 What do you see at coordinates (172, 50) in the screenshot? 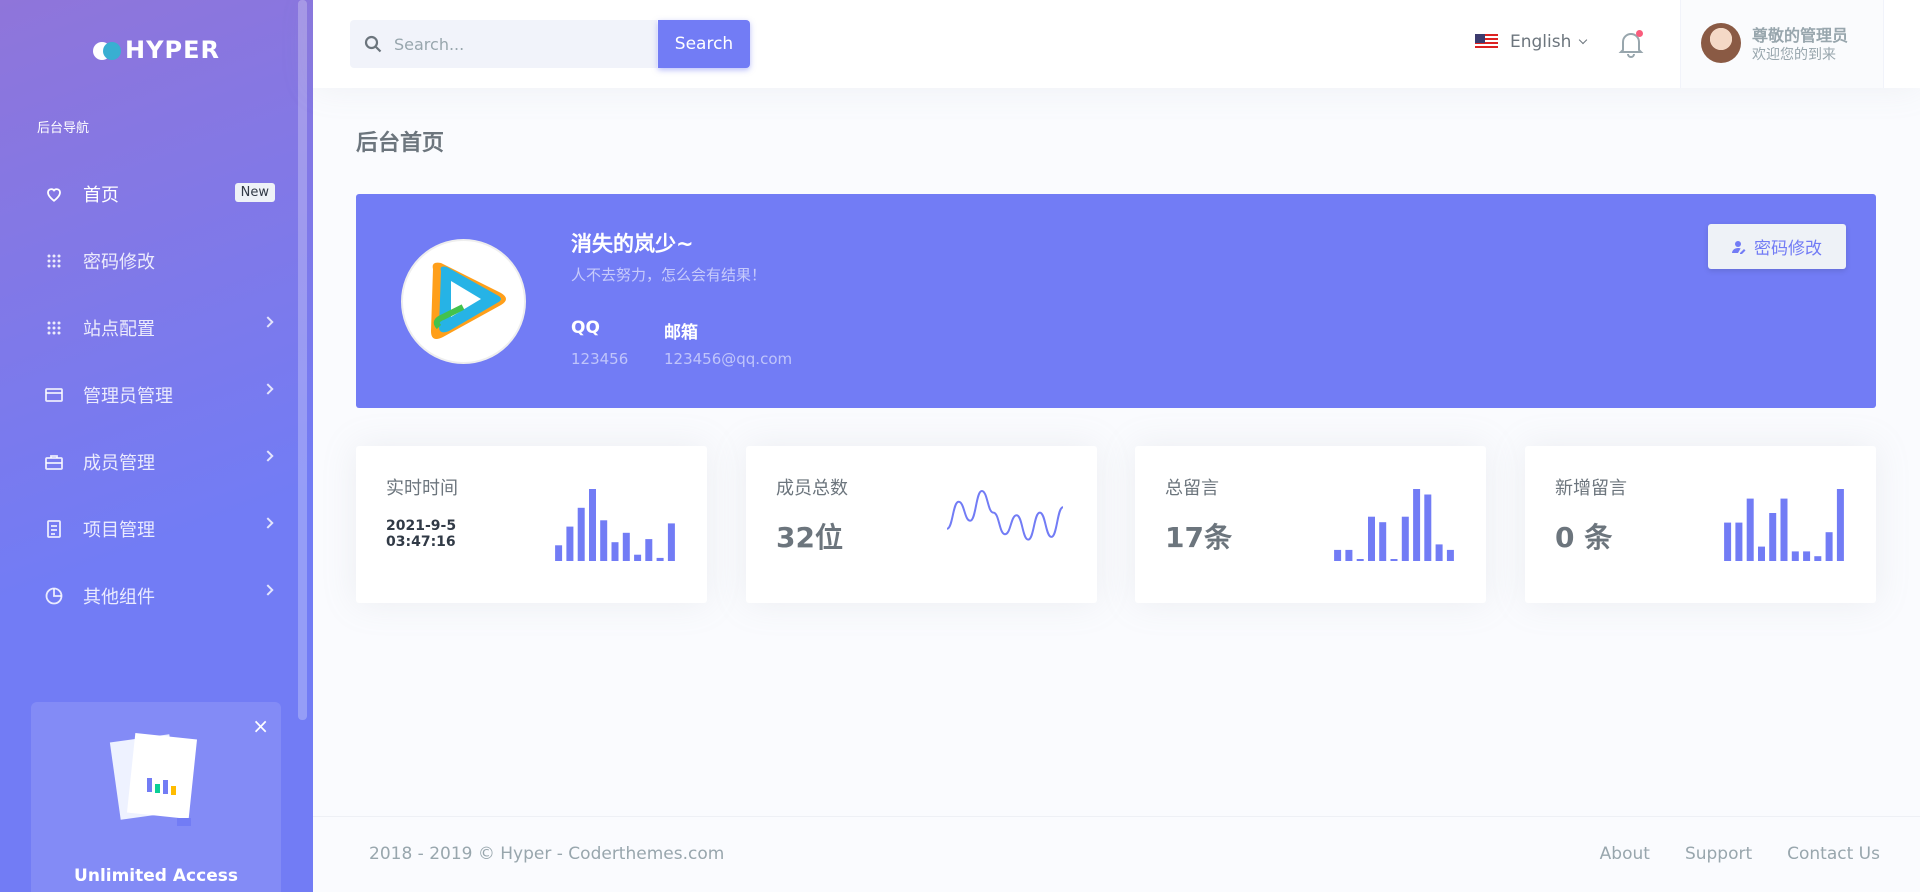
I see `brand-name: HYPER` at bounding box center [172, 50].